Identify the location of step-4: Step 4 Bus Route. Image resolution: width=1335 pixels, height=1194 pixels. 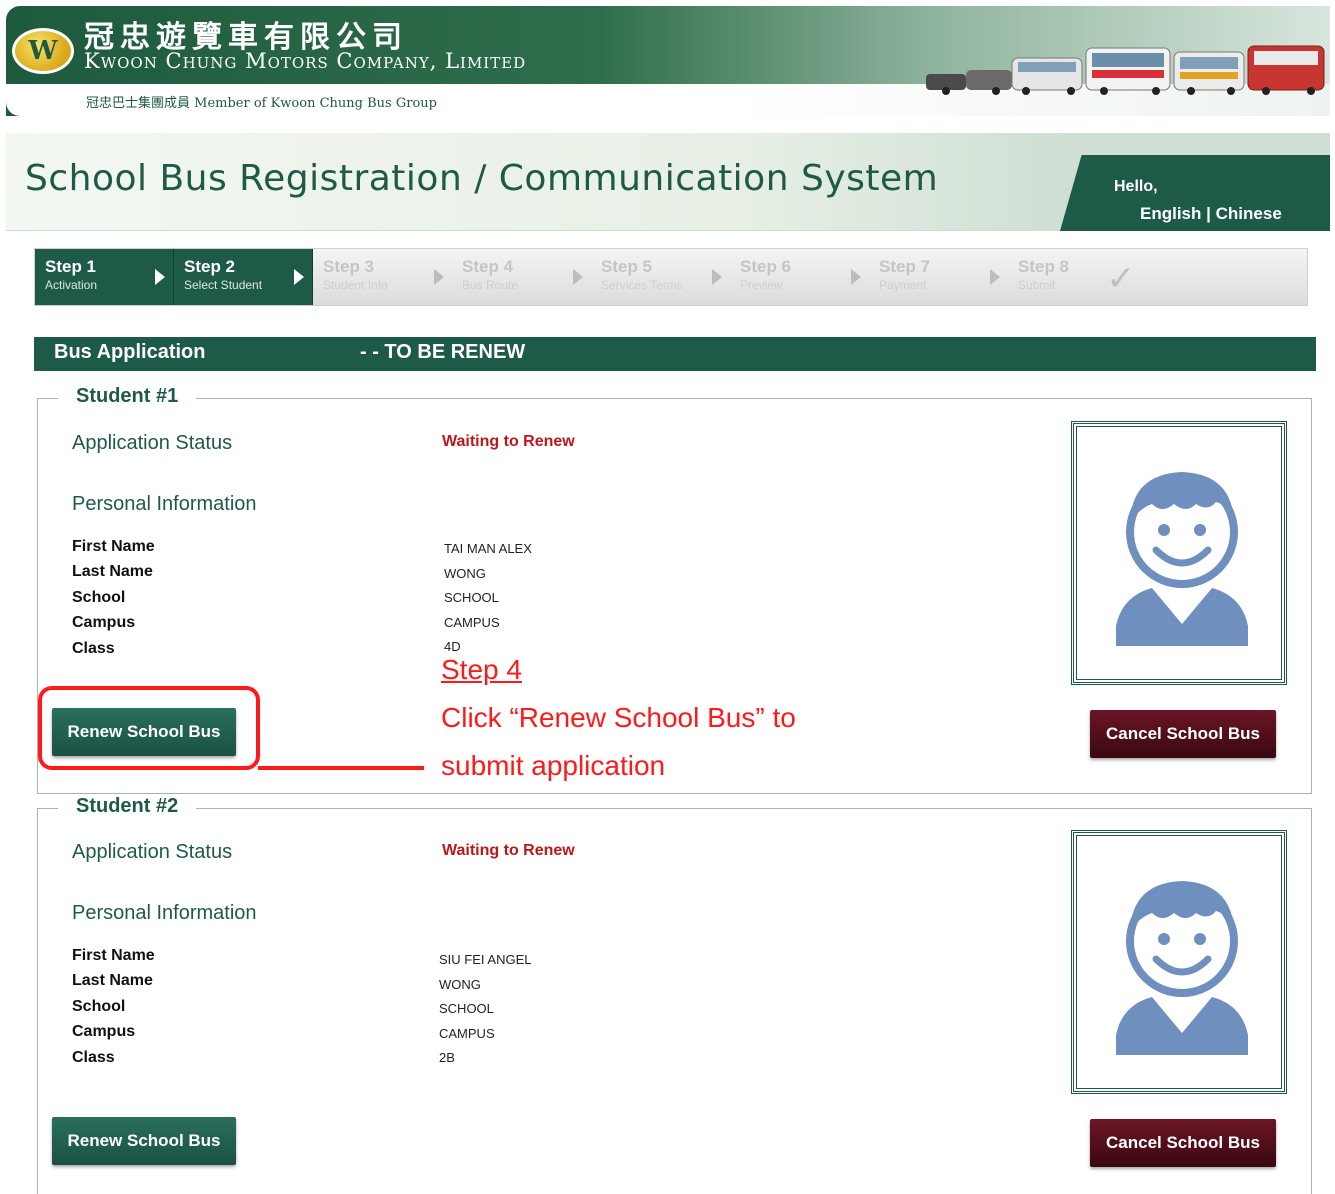
(521, 277).